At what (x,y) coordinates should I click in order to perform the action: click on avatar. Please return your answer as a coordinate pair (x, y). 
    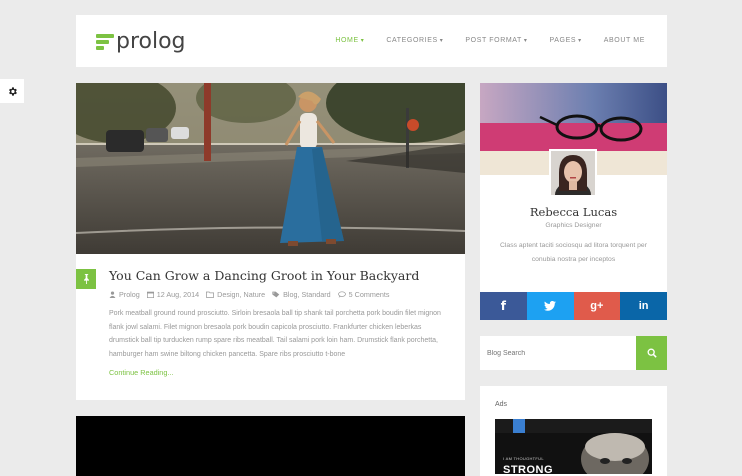
    Looking at the image, I should click on (573, 179).